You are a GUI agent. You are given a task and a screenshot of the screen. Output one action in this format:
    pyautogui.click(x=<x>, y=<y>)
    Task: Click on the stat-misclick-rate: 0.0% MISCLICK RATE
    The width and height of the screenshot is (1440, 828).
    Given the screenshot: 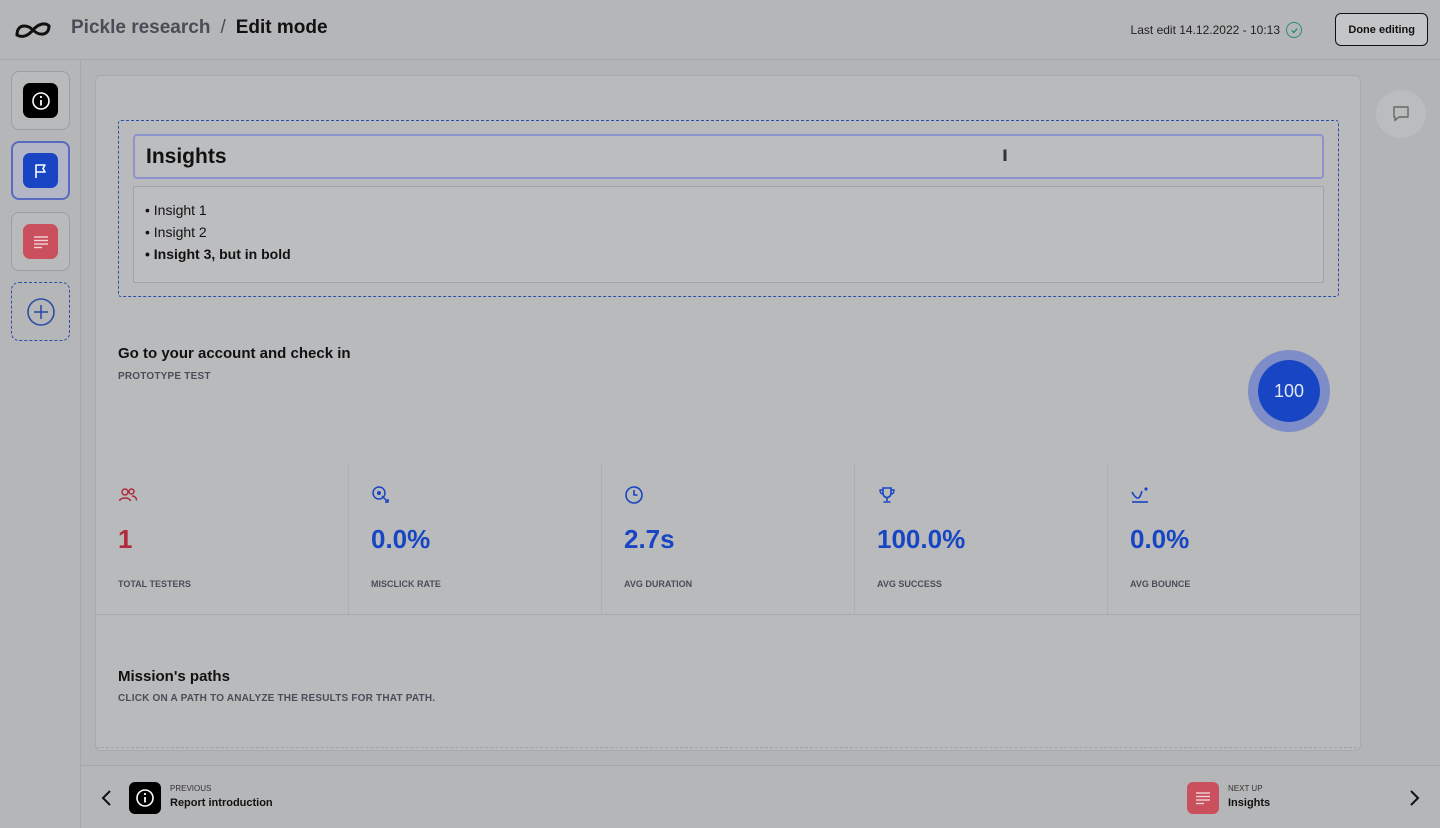 What is the action you would take?
    pyautogui.click(x=475, y=538)
    